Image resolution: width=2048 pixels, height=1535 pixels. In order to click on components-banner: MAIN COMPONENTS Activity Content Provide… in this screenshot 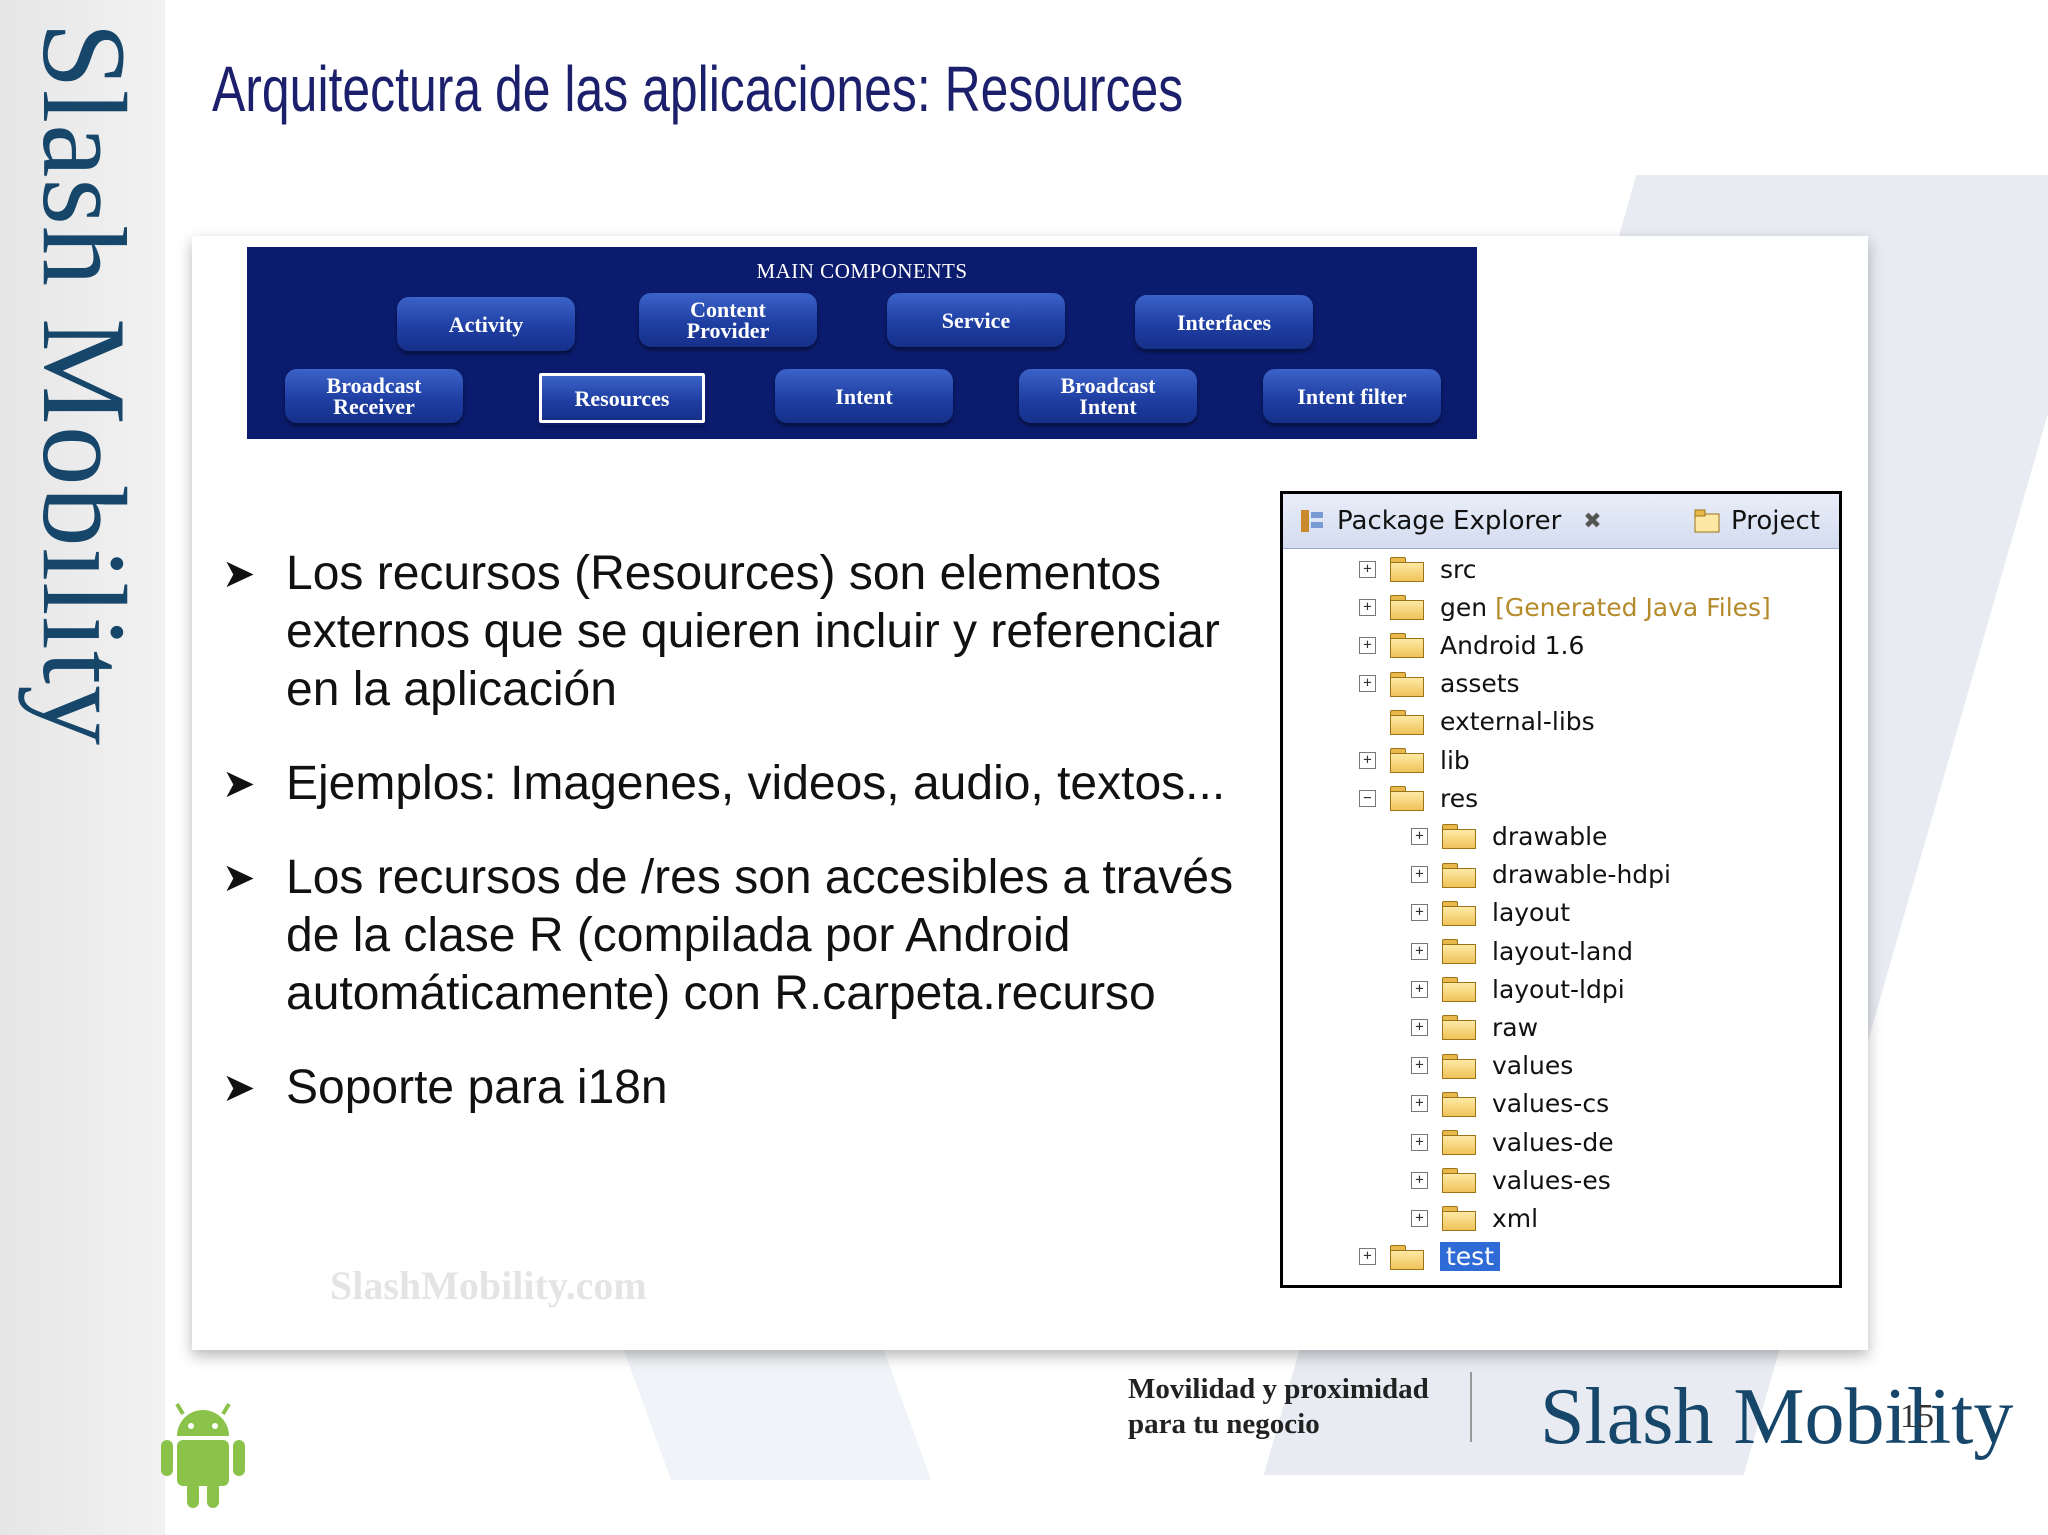, I will do `click(862, 343)`.